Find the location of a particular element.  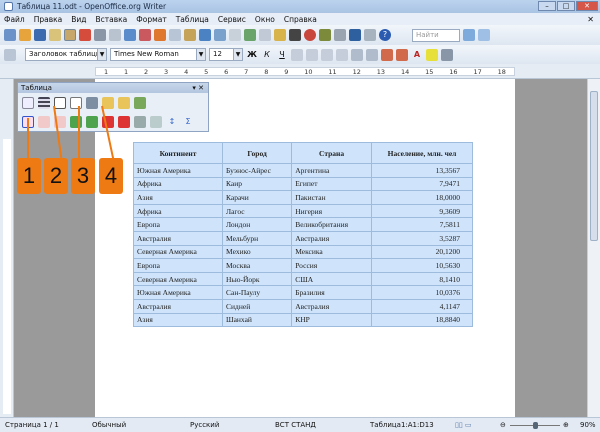

table-row: Северная Америка Нью-Йорк США 8,1410 is located at coordinates (303, 279).